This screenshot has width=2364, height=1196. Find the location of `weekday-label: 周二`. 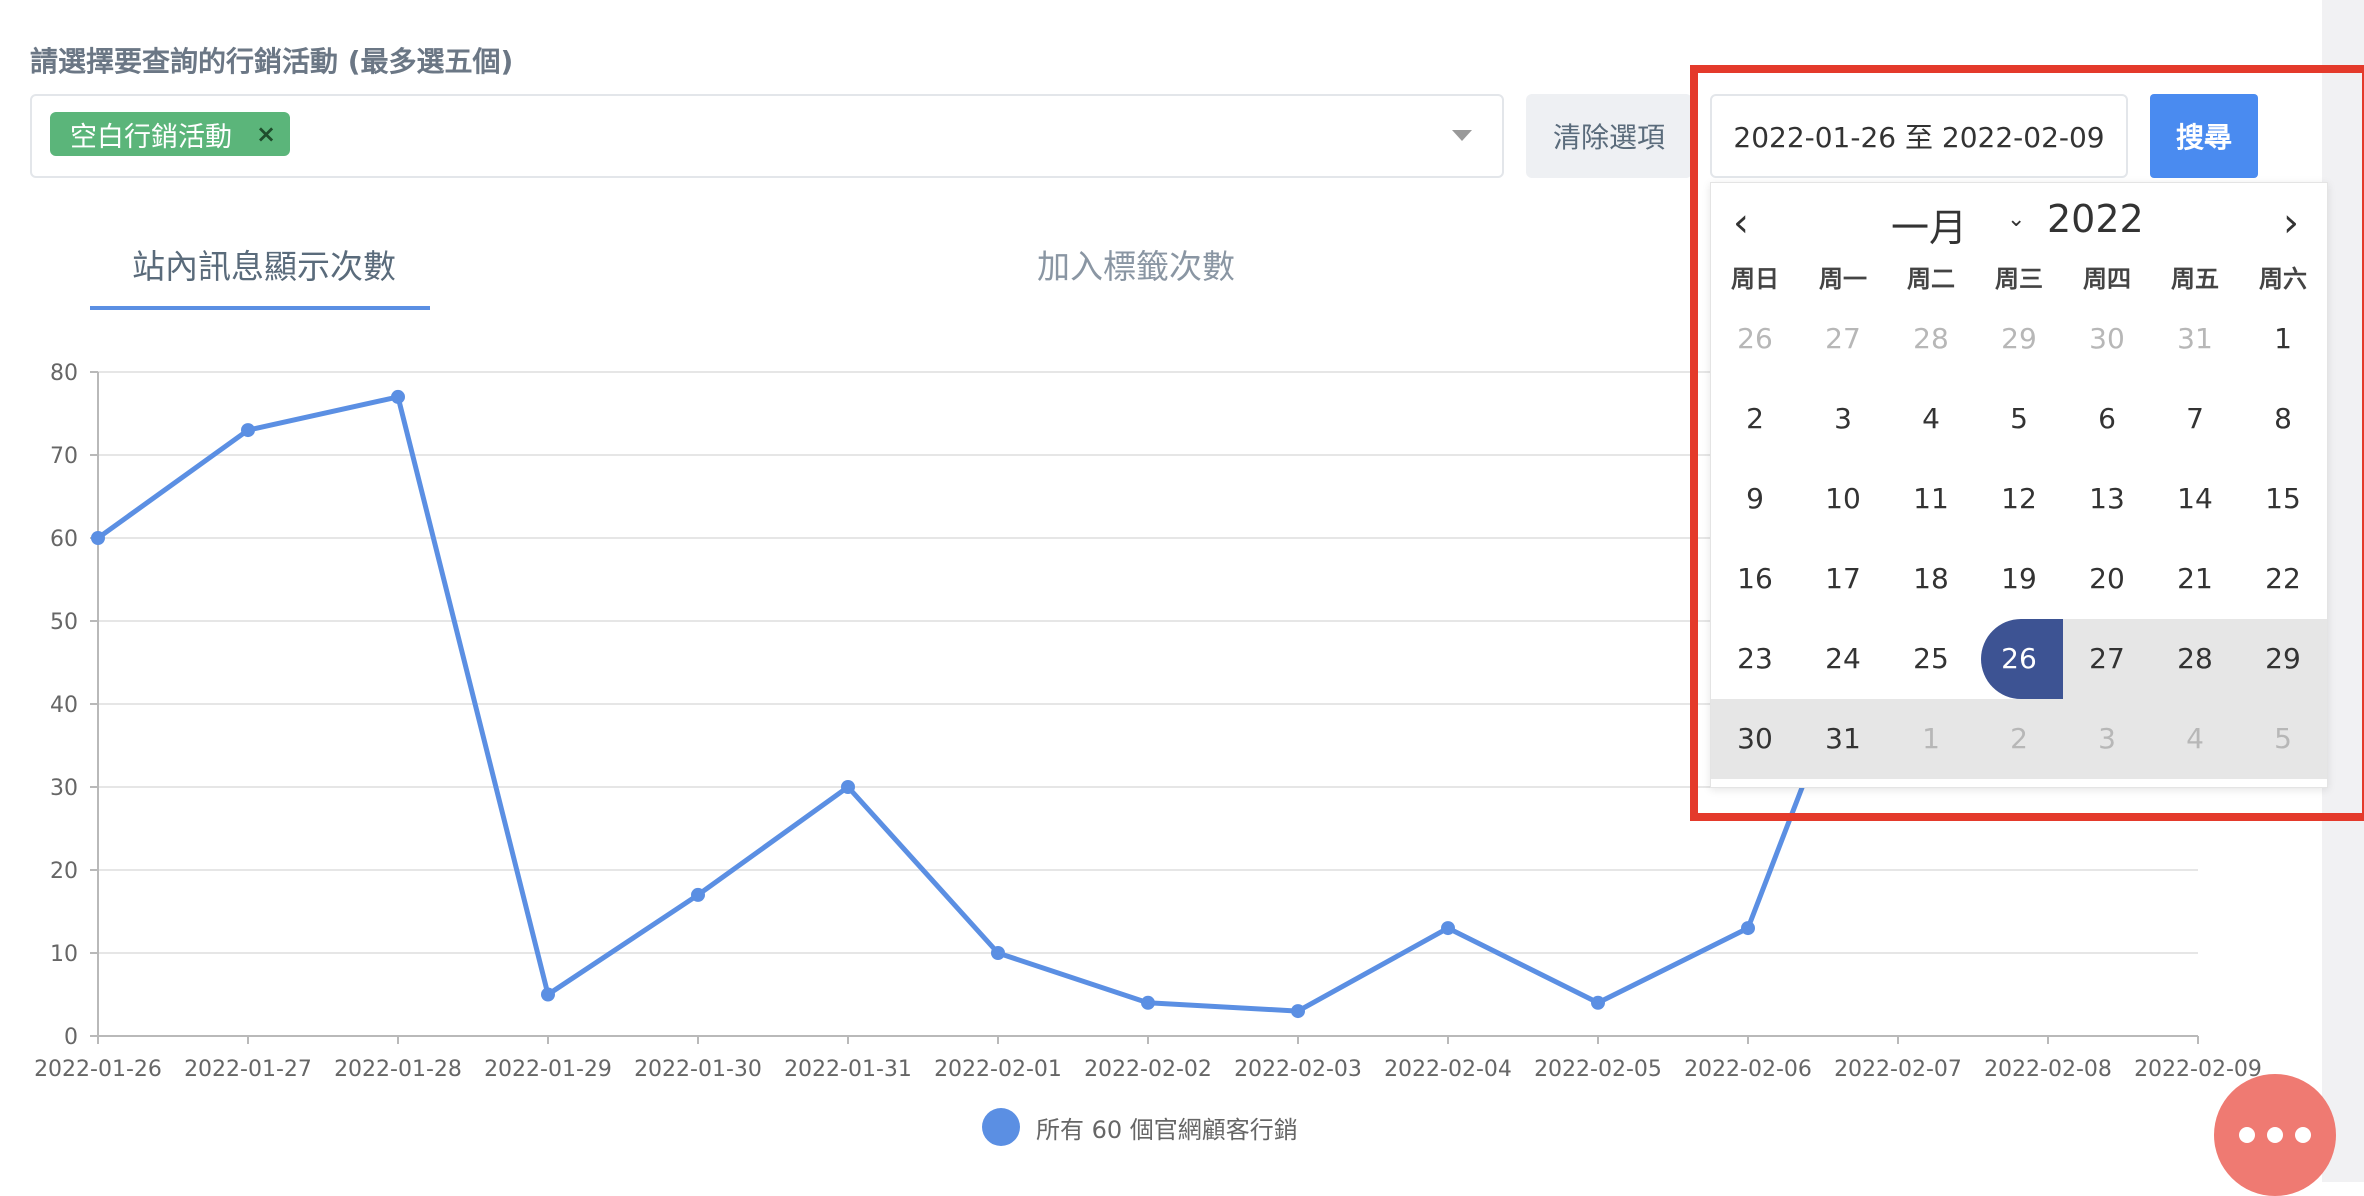

weekday-label: 周二 is located at coordinates (1931, 279).